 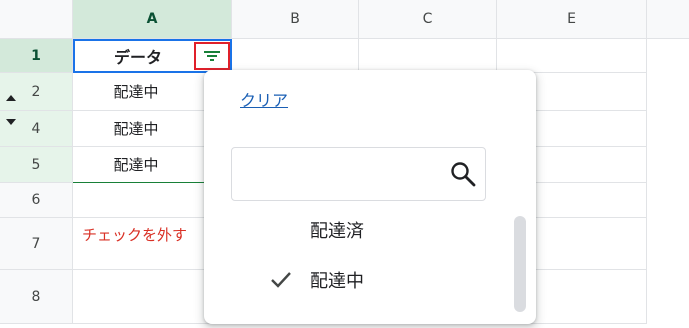 I want to click on filter-icon, so click(x=212, y=56).